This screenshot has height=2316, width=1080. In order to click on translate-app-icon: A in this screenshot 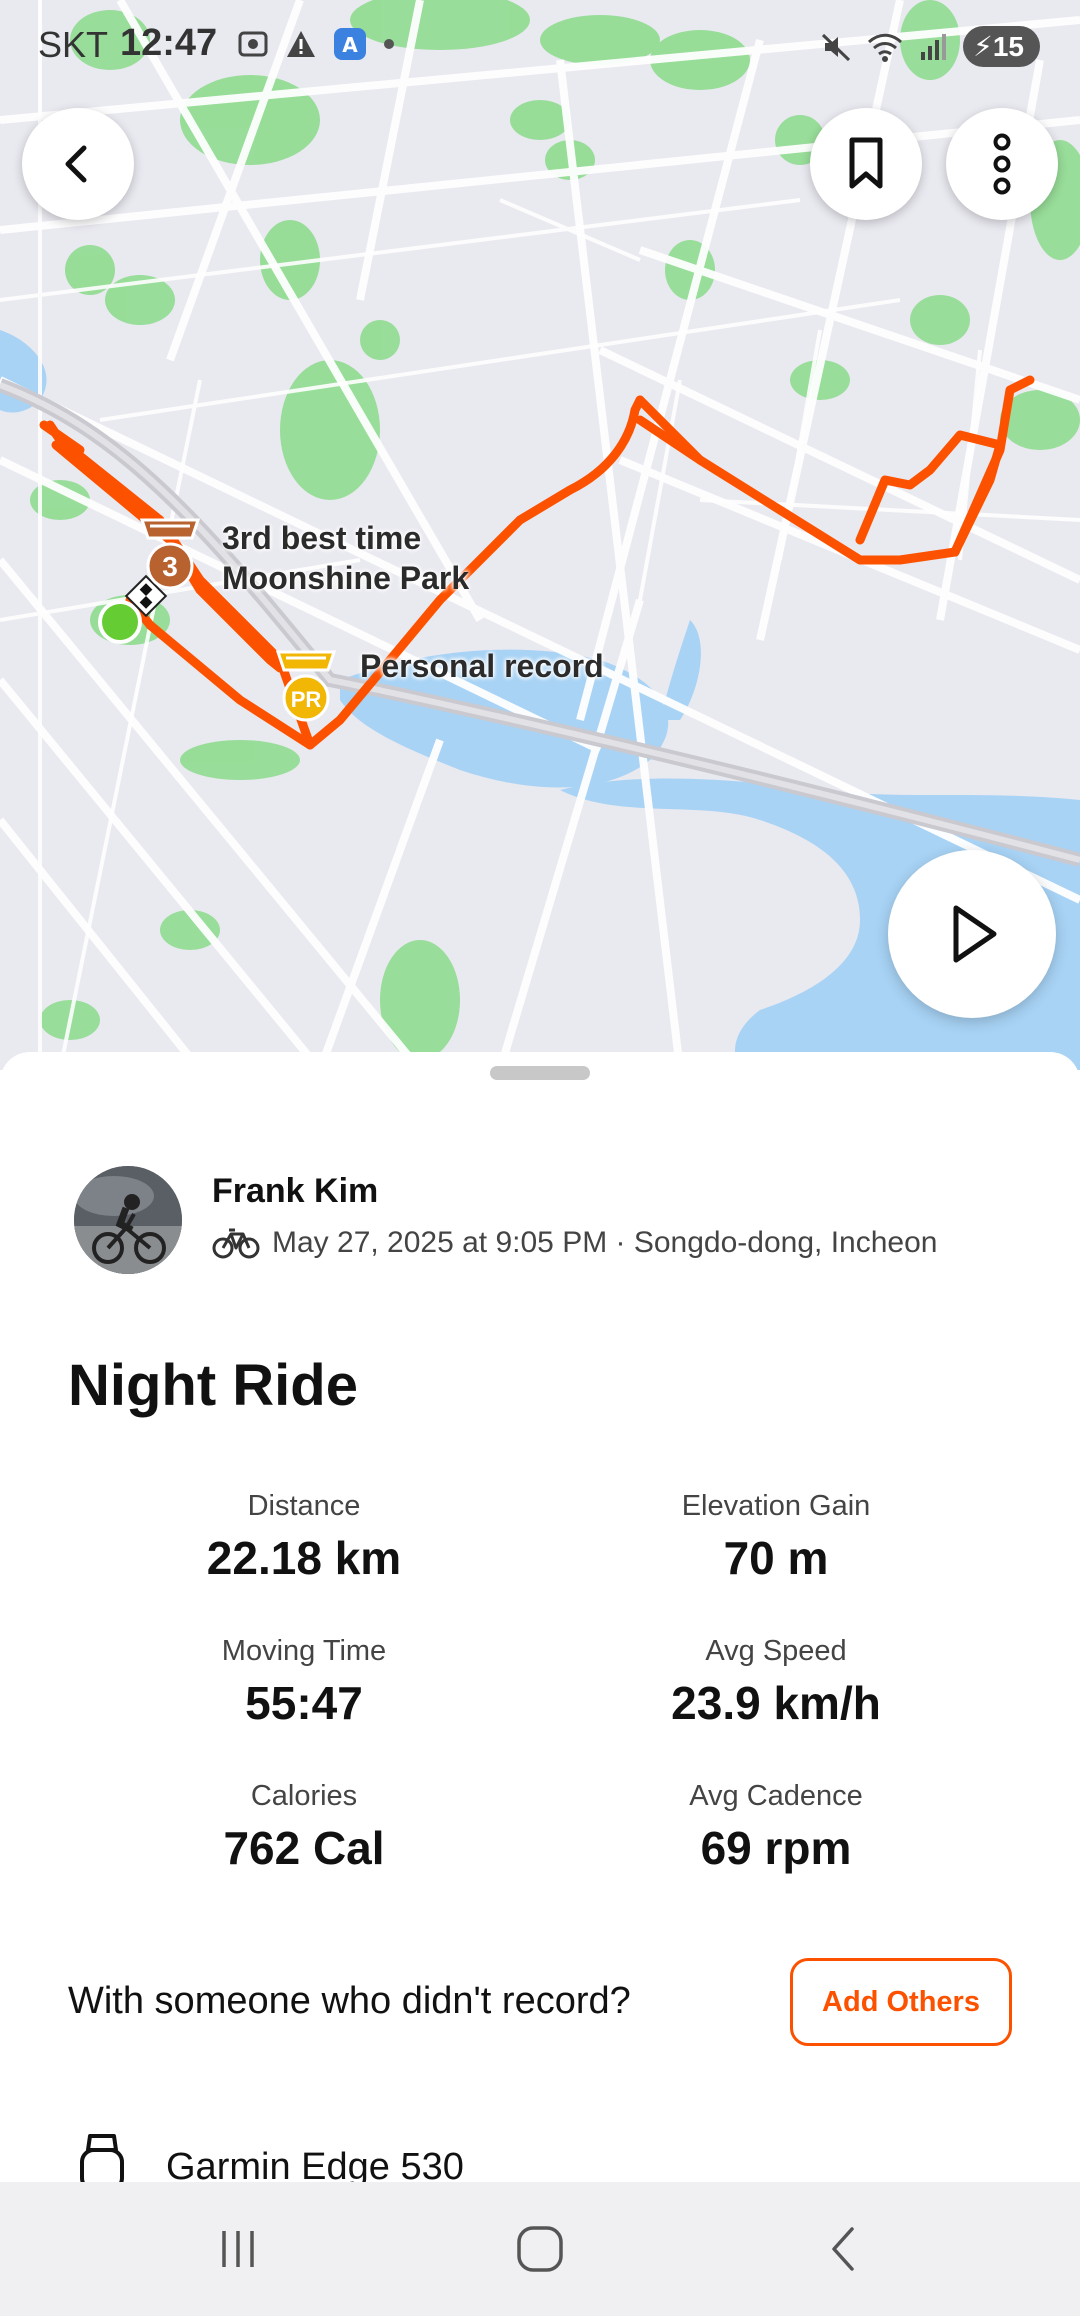, I will do `click(350, 44)`.